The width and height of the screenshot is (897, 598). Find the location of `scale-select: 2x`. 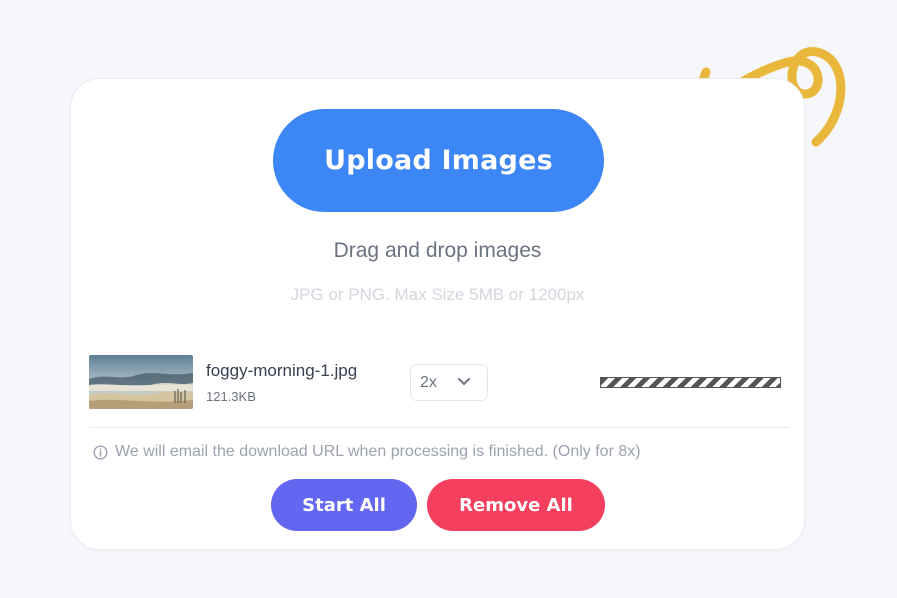

scale-select: 2x is located at coordinates (449, 382).